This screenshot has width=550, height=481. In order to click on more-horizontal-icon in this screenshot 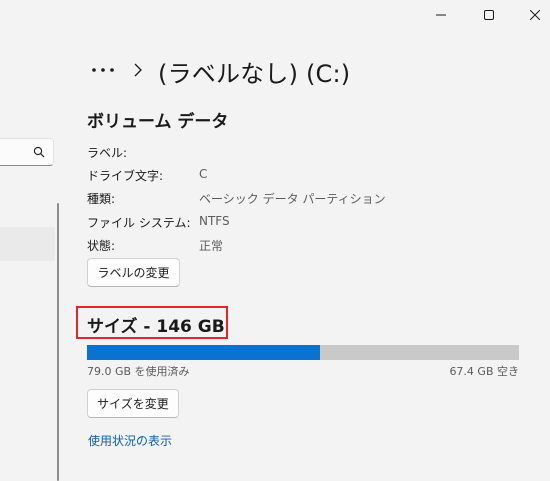, I will do `click(103, 70)`.